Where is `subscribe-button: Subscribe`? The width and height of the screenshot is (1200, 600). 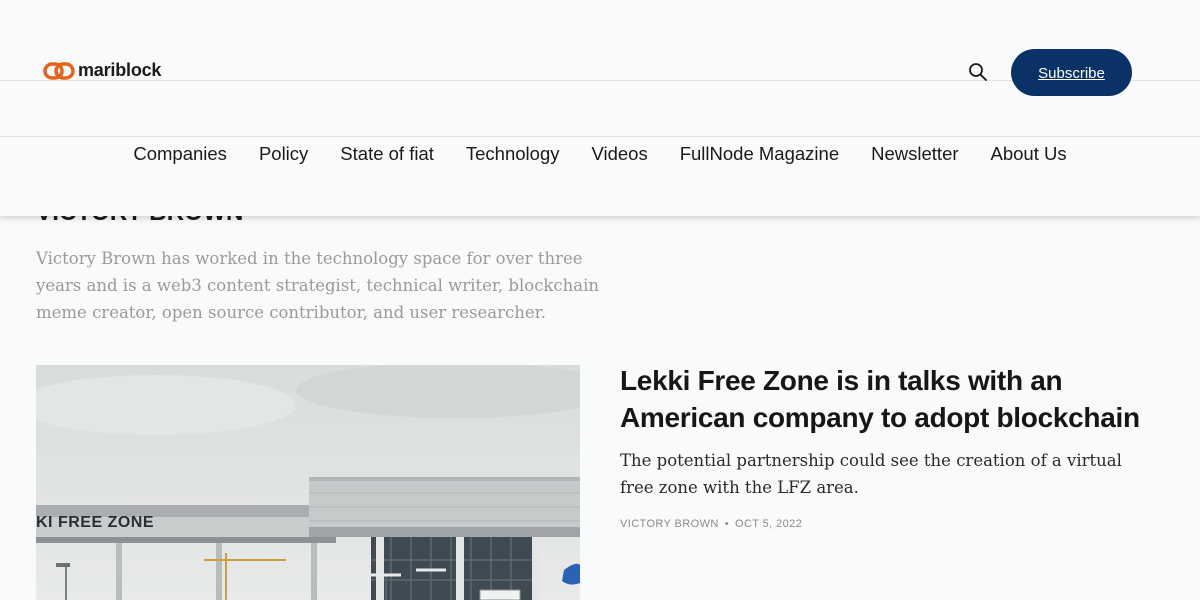 subscribe-button: Subscribe is located at coordinates (1071, 72).